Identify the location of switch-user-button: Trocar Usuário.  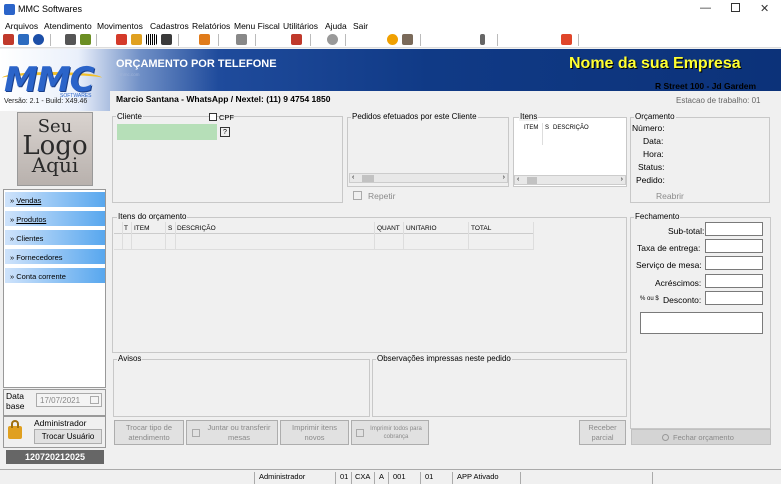
(68, 436).